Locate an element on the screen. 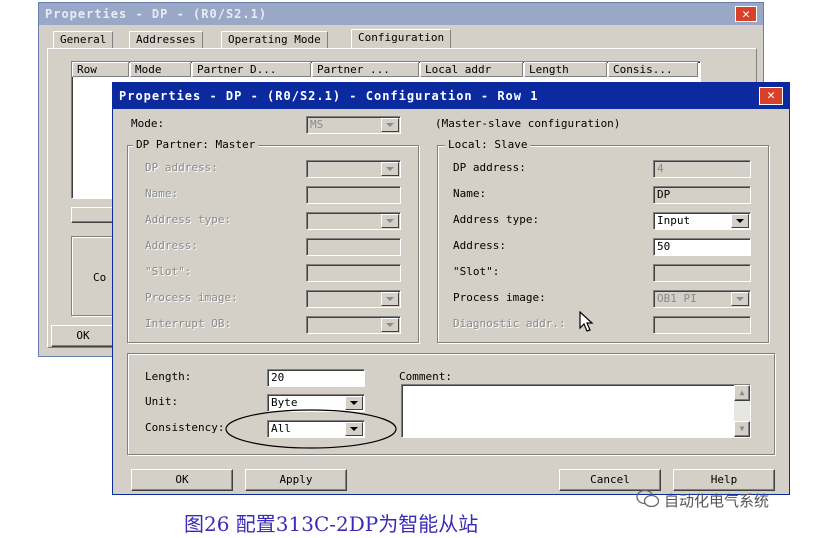 This screenshot has height=538, width=840. back-partial-label: Co is located at coordinates (100, 277).